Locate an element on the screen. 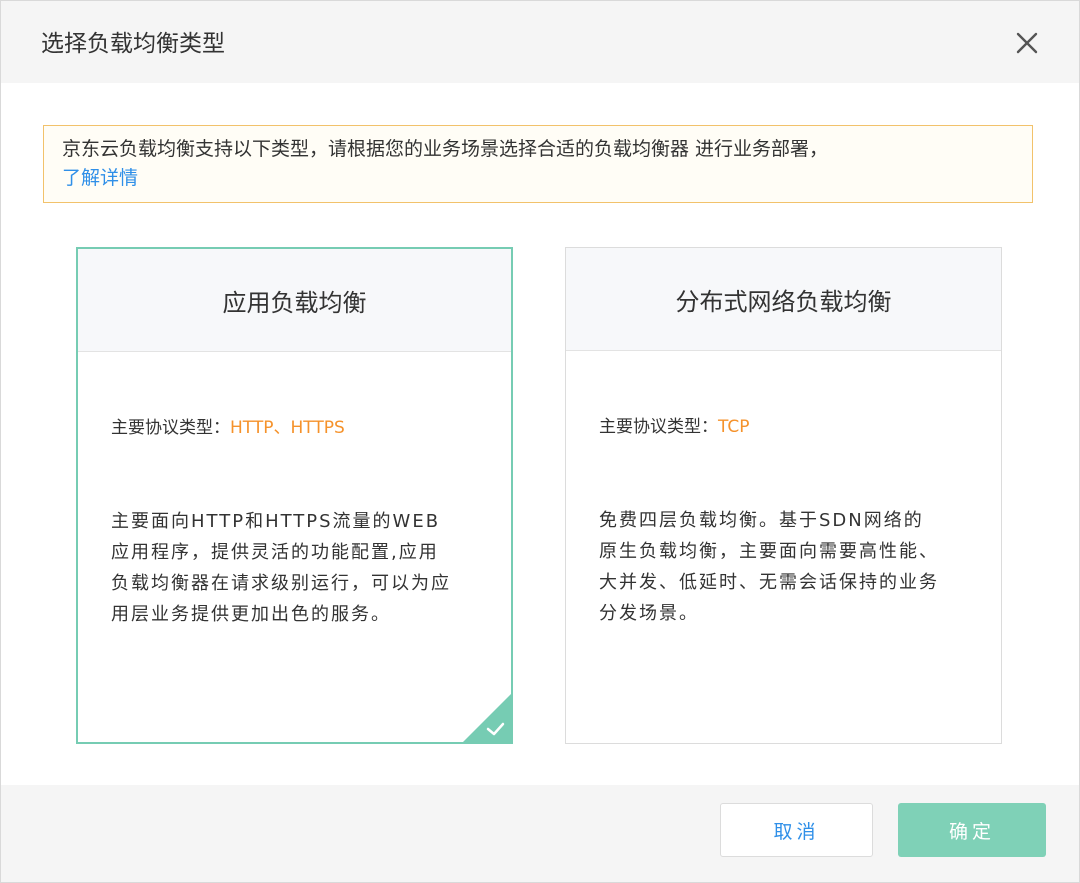 The width and height of the screenshot is (1080, 883). selected-check-icon is located at coordinates (487, 718).